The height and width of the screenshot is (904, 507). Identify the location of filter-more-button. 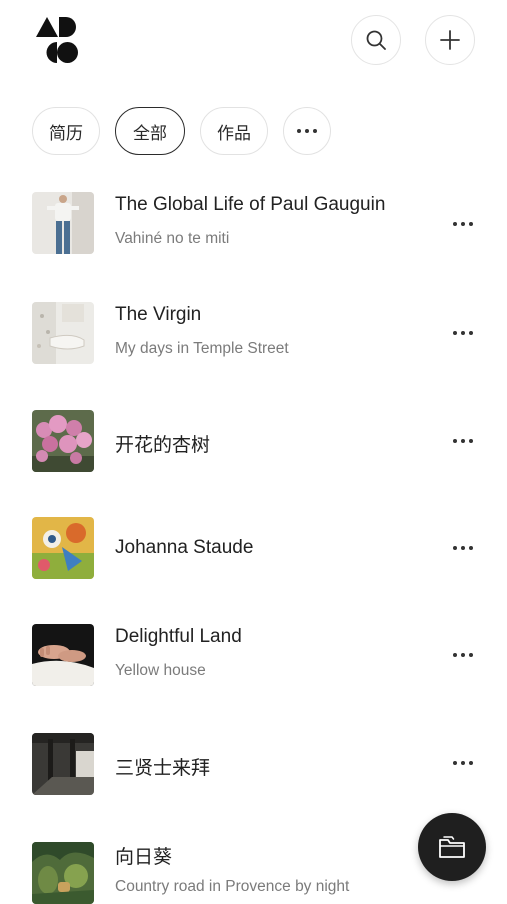
(307, 131).